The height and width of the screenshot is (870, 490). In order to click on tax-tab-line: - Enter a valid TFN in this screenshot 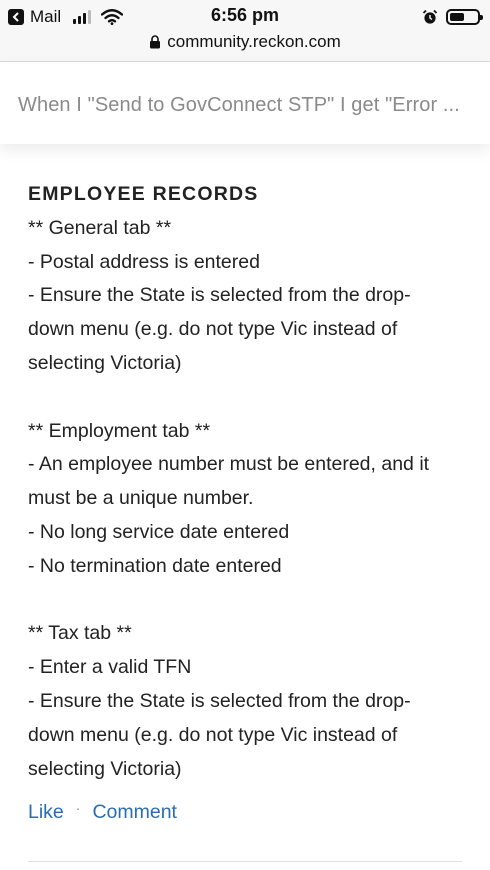, I will do `click(110, 667)`.